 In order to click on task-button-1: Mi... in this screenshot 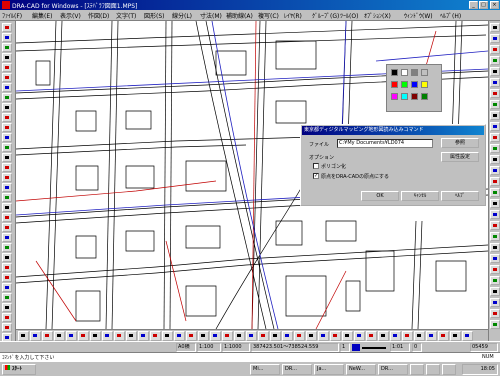, I will do `click(265, 369)`.